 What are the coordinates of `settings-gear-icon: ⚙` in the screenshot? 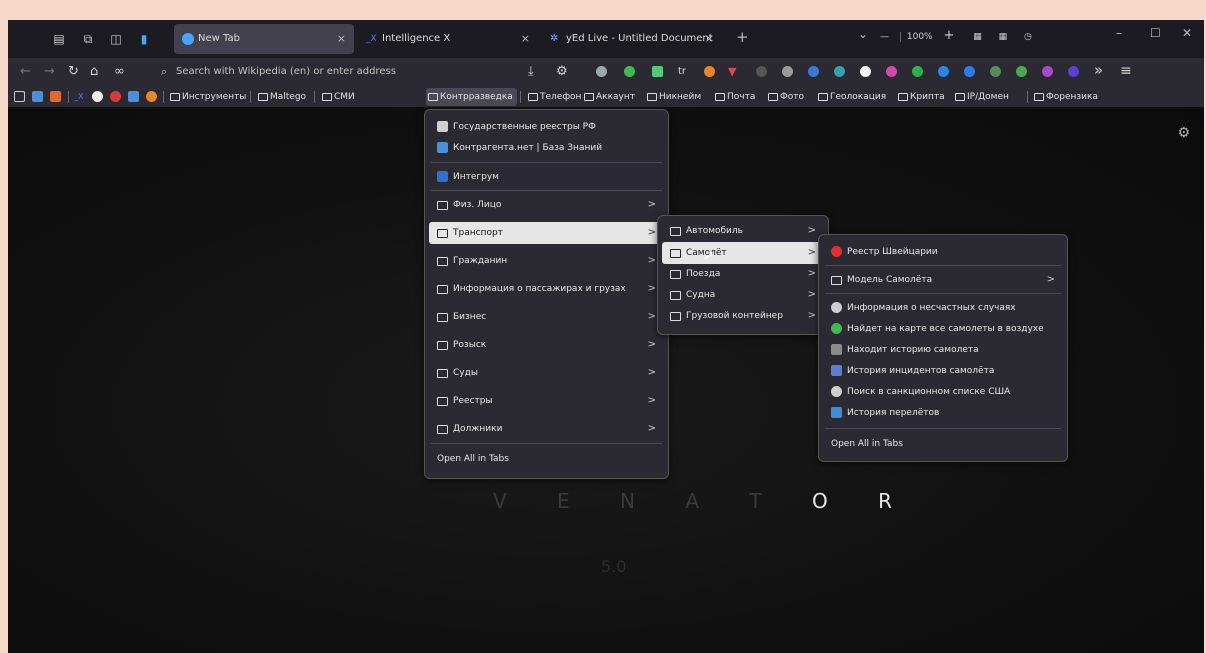 It's located at (1183, 133).